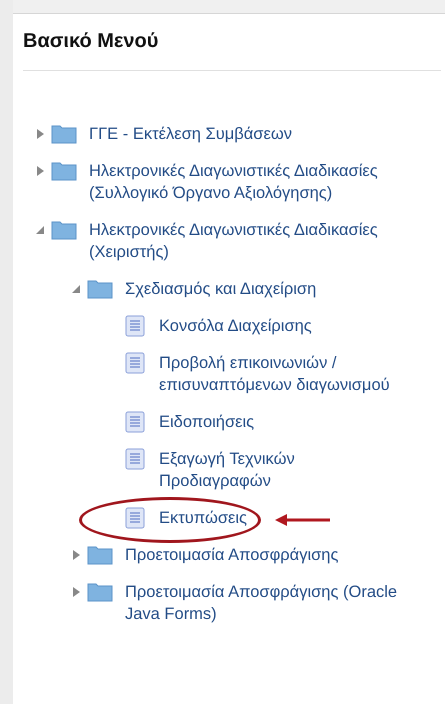 This screenshot has width=445, height=704. I want to click on folder-link: Προετοιμασία Αποσφράγισης, so click(231, 555).